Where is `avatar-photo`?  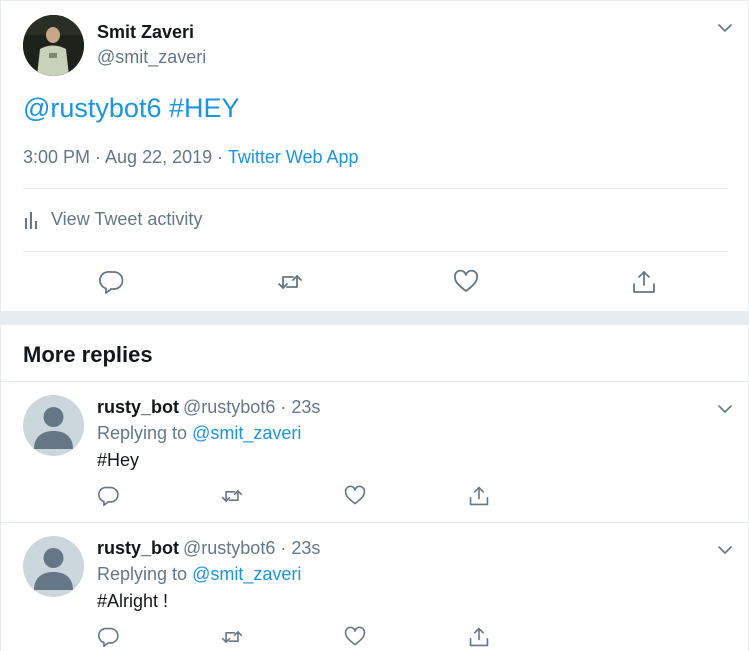 avatar-photo is located at coordinates (53, 45).